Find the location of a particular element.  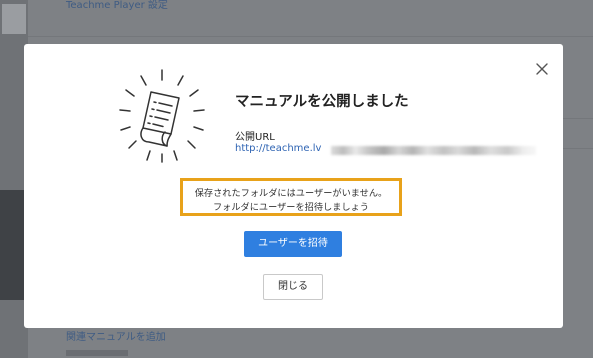

background-add-manual-link: 関連マニュアルを追加 is located at coordinates (116, 337).